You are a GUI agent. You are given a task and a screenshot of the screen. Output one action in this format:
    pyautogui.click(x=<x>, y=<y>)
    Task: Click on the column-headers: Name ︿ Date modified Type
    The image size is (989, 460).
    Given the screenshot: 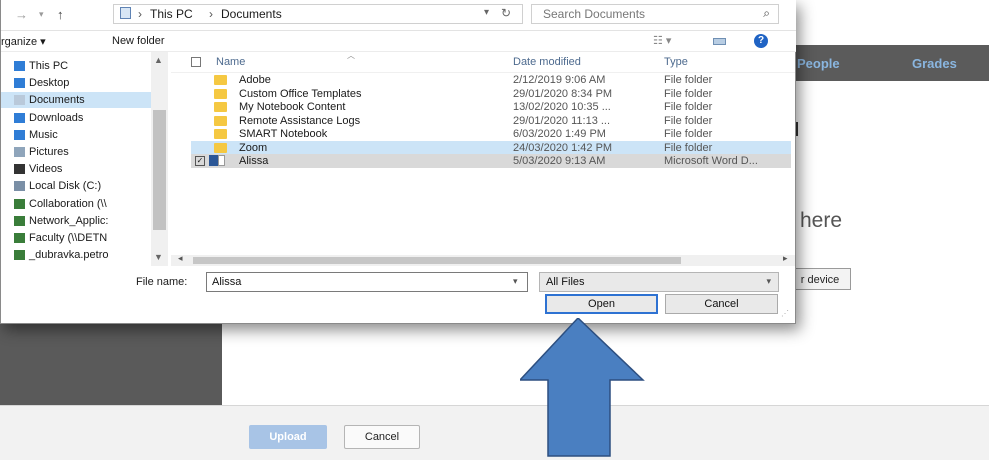 What is the action you would take?
    pyautogui.click(x=483, y=62)
    